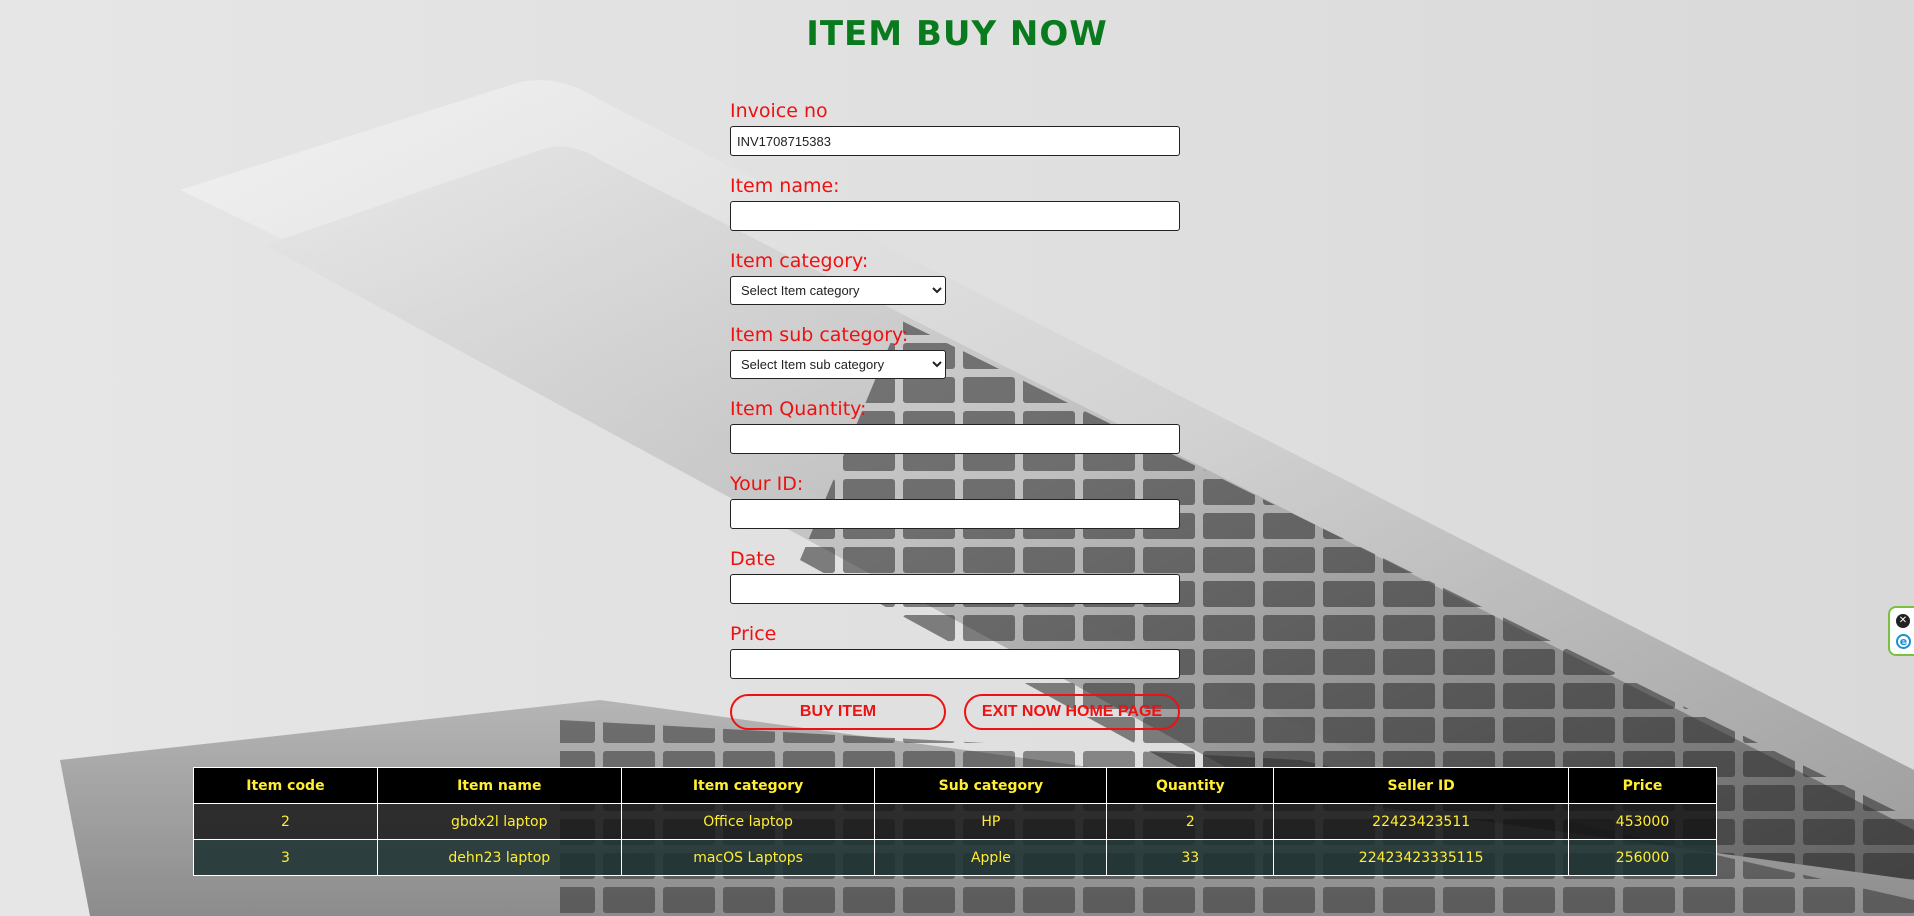 The image size is (1914, 916). Describe the element at coordinates (748, 821) in the screenshot. I see `cell-item-category: Office laptop` at that location.